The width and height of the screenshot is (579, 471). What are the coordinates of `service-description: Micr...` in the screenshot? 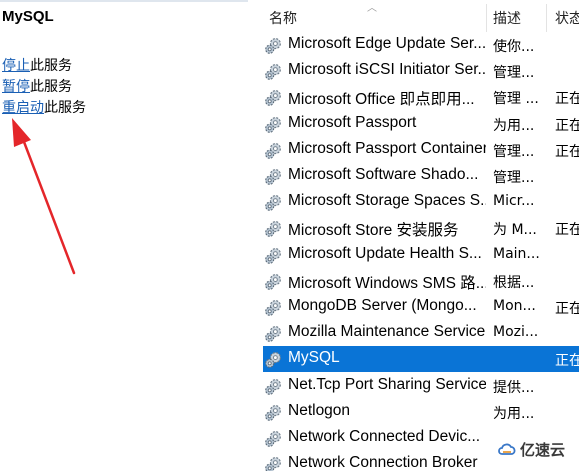 It's located at (514, 201).